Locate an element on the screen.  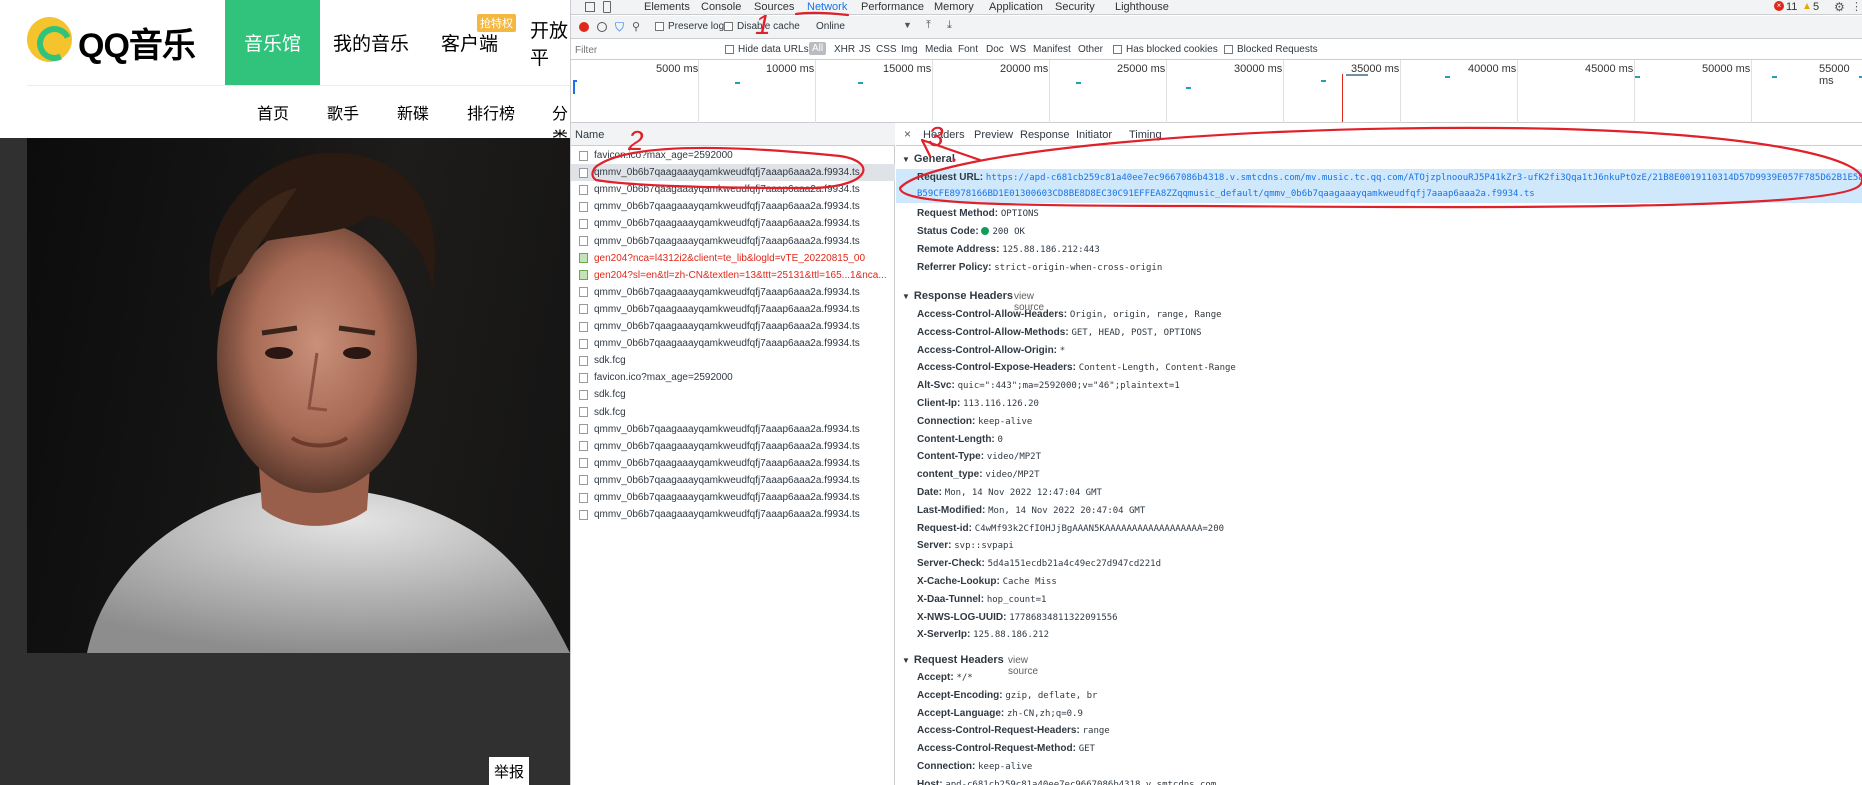
tab-network: Network is located at coordinates (827, 7).